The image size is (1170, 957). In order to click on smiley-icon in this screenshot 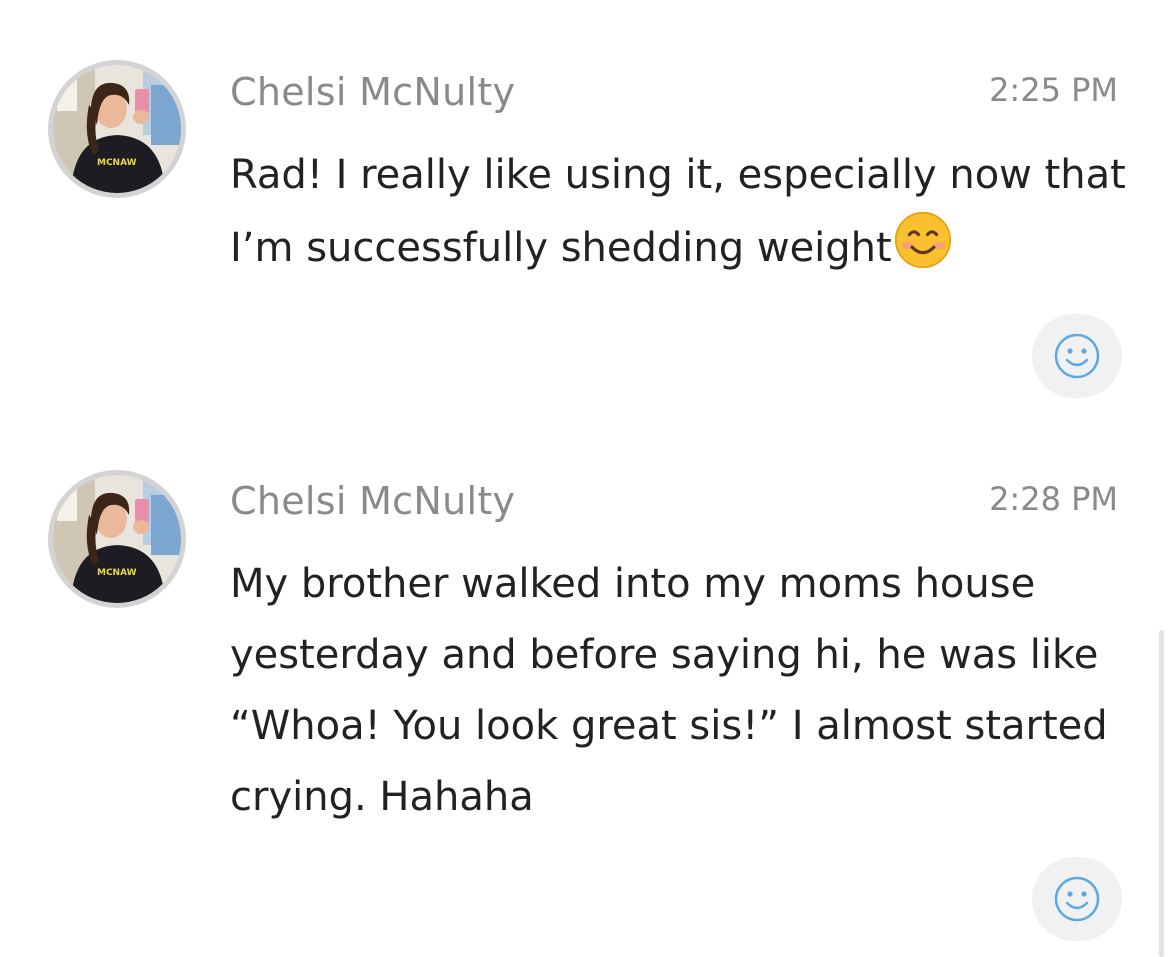, I will do `click(1077, 899)`.